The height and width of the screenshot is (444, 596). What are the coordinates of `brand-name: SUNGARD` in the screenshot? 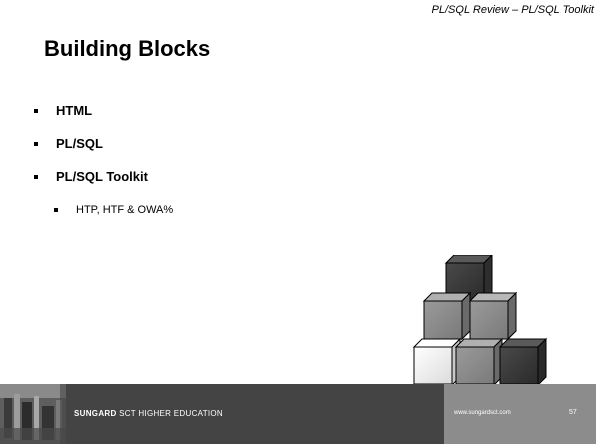 It's located at (95, 413).